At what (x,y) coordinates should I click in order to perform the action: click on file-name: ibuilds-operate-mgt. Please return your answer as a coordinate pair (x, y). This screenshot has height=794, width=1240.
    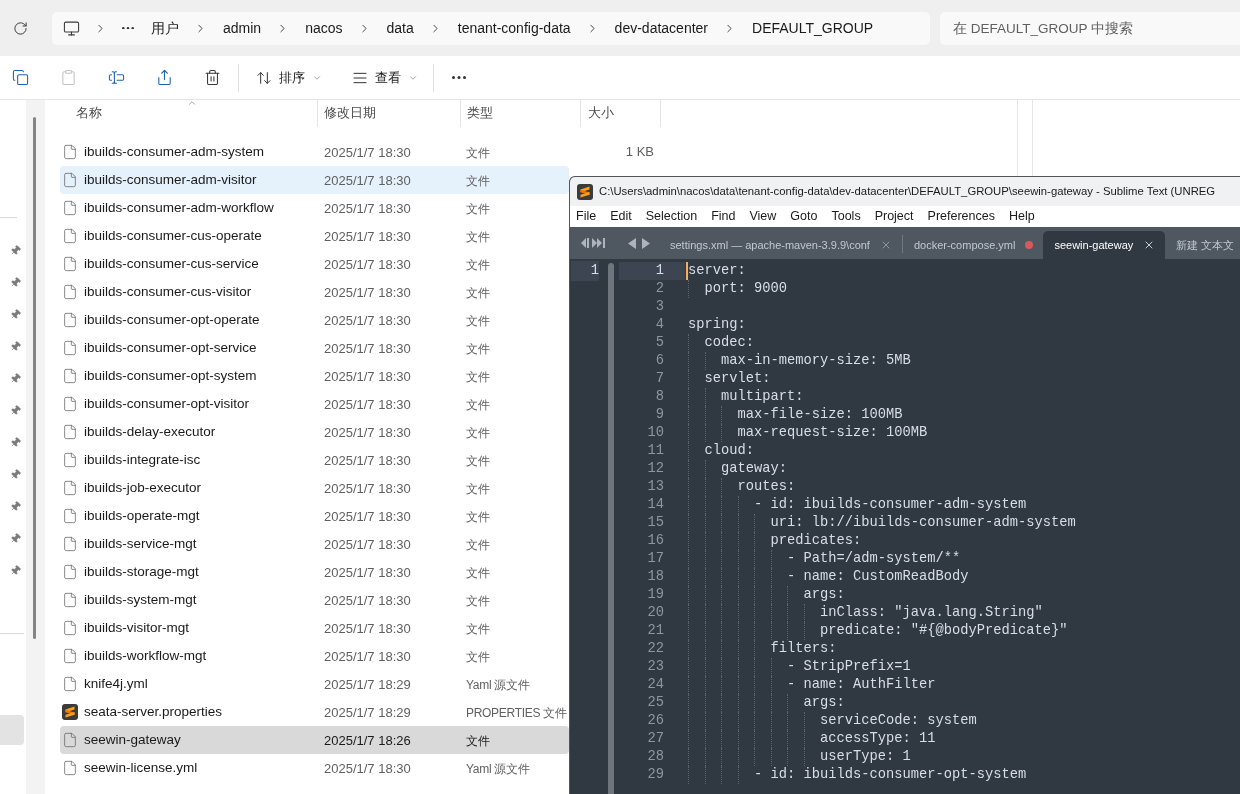
    Looking at the image, I should click on (142, 515).